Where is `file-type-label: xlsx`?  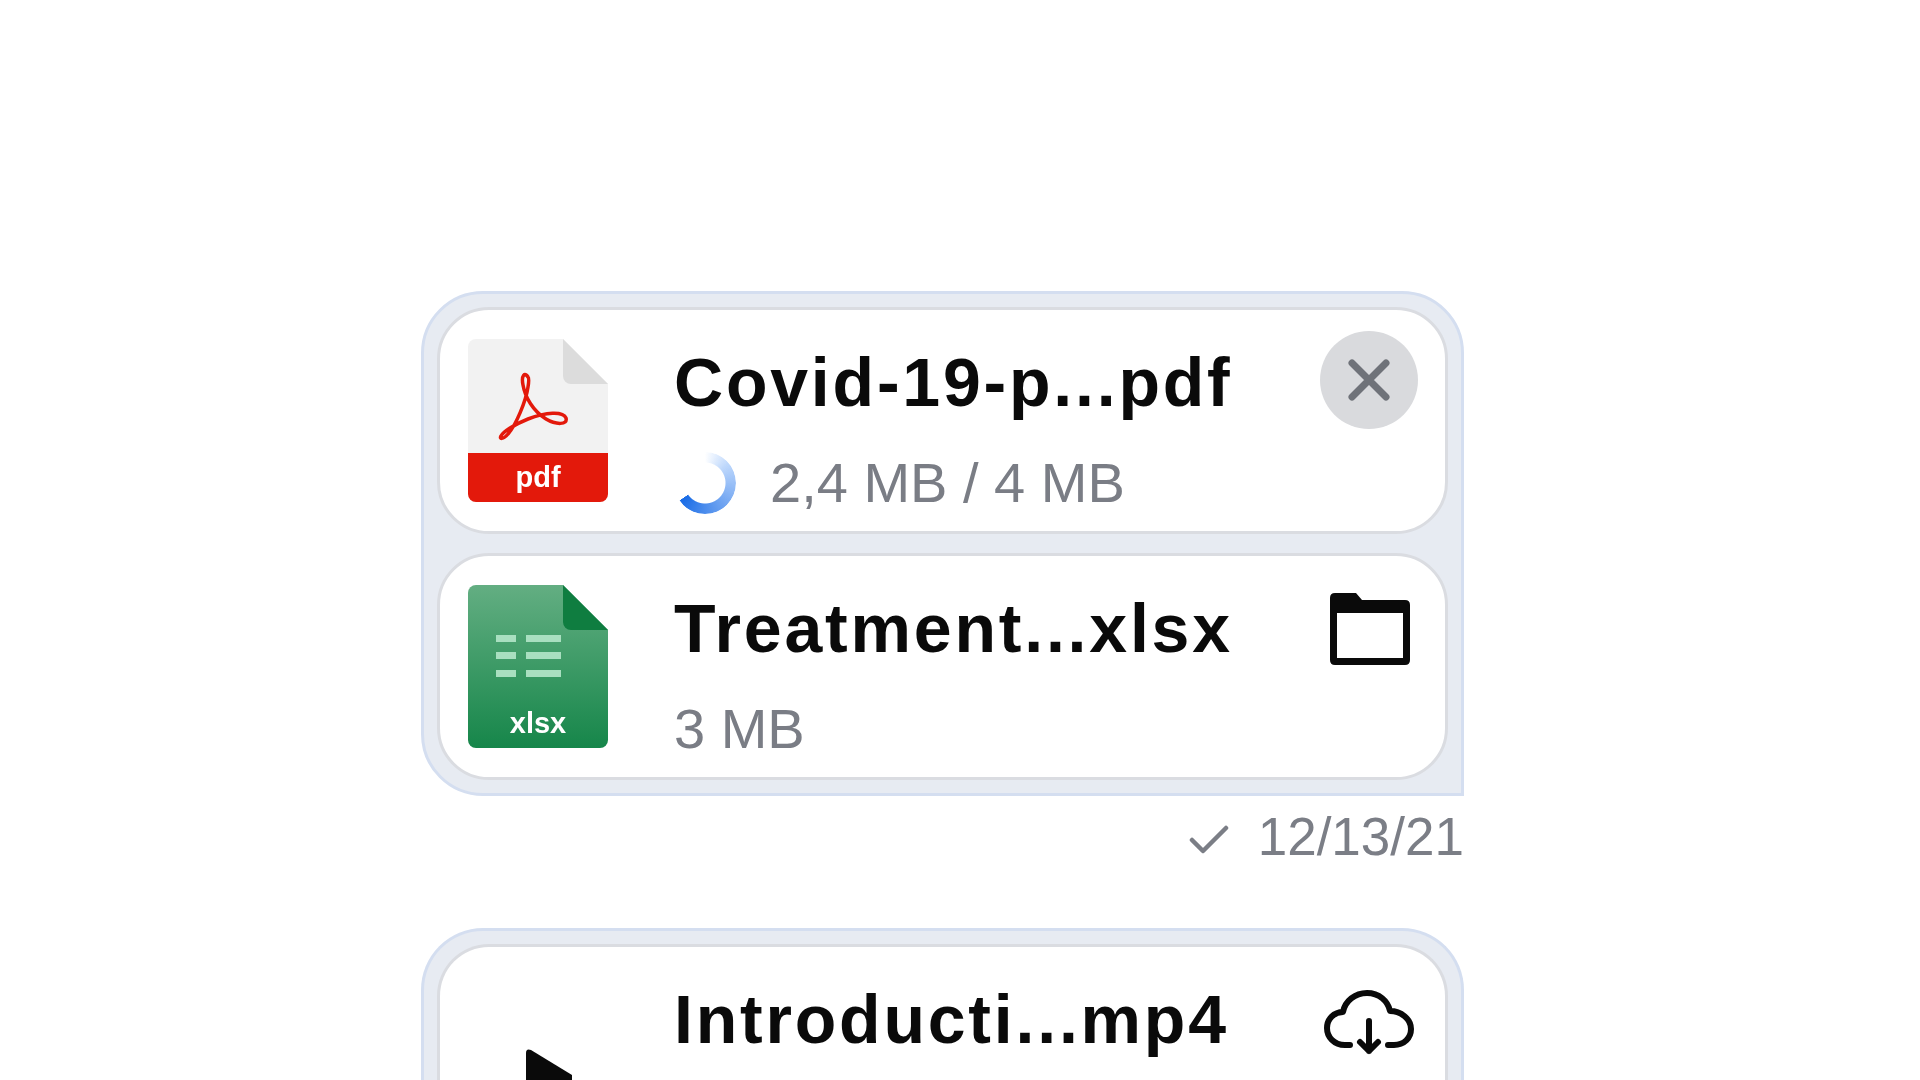
file-type-label: xlsx is located at coordinates (538, 723).